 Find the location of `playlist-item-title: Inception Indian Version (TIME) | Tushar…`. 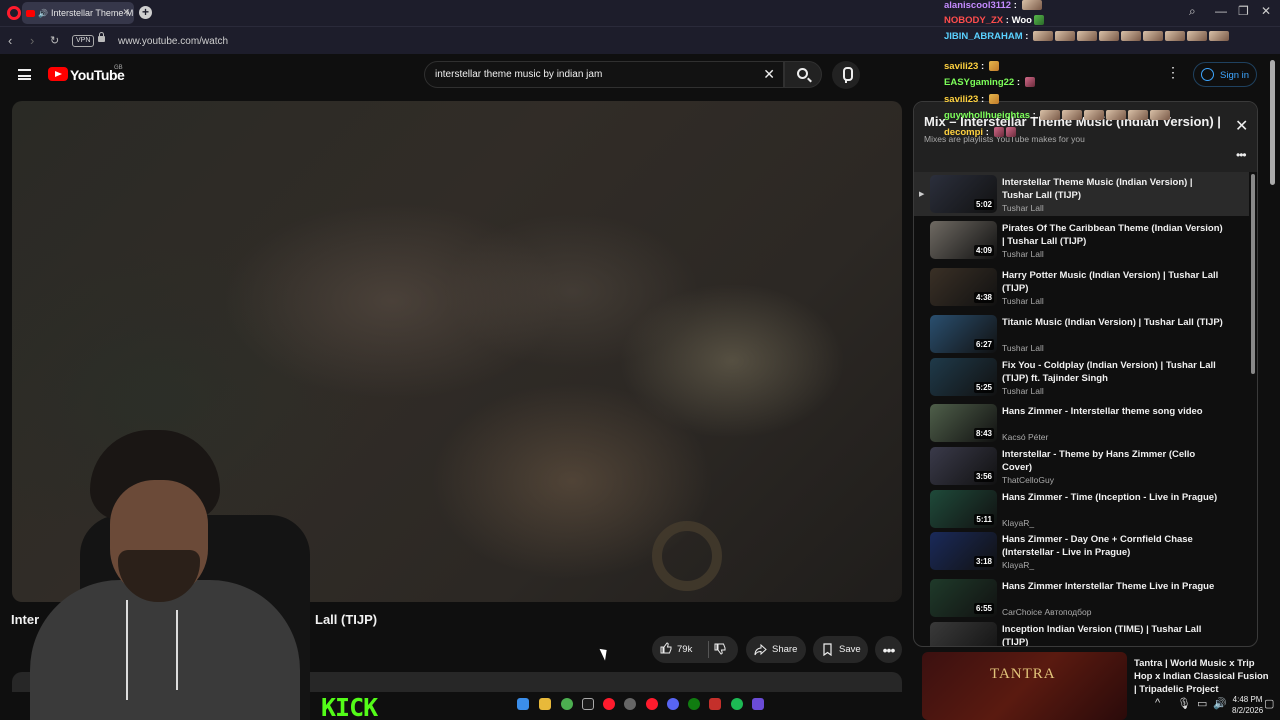

playlist-item-title: Inception Indian Version (TIME) | Tushar… is located at coordinates (1113, 634).